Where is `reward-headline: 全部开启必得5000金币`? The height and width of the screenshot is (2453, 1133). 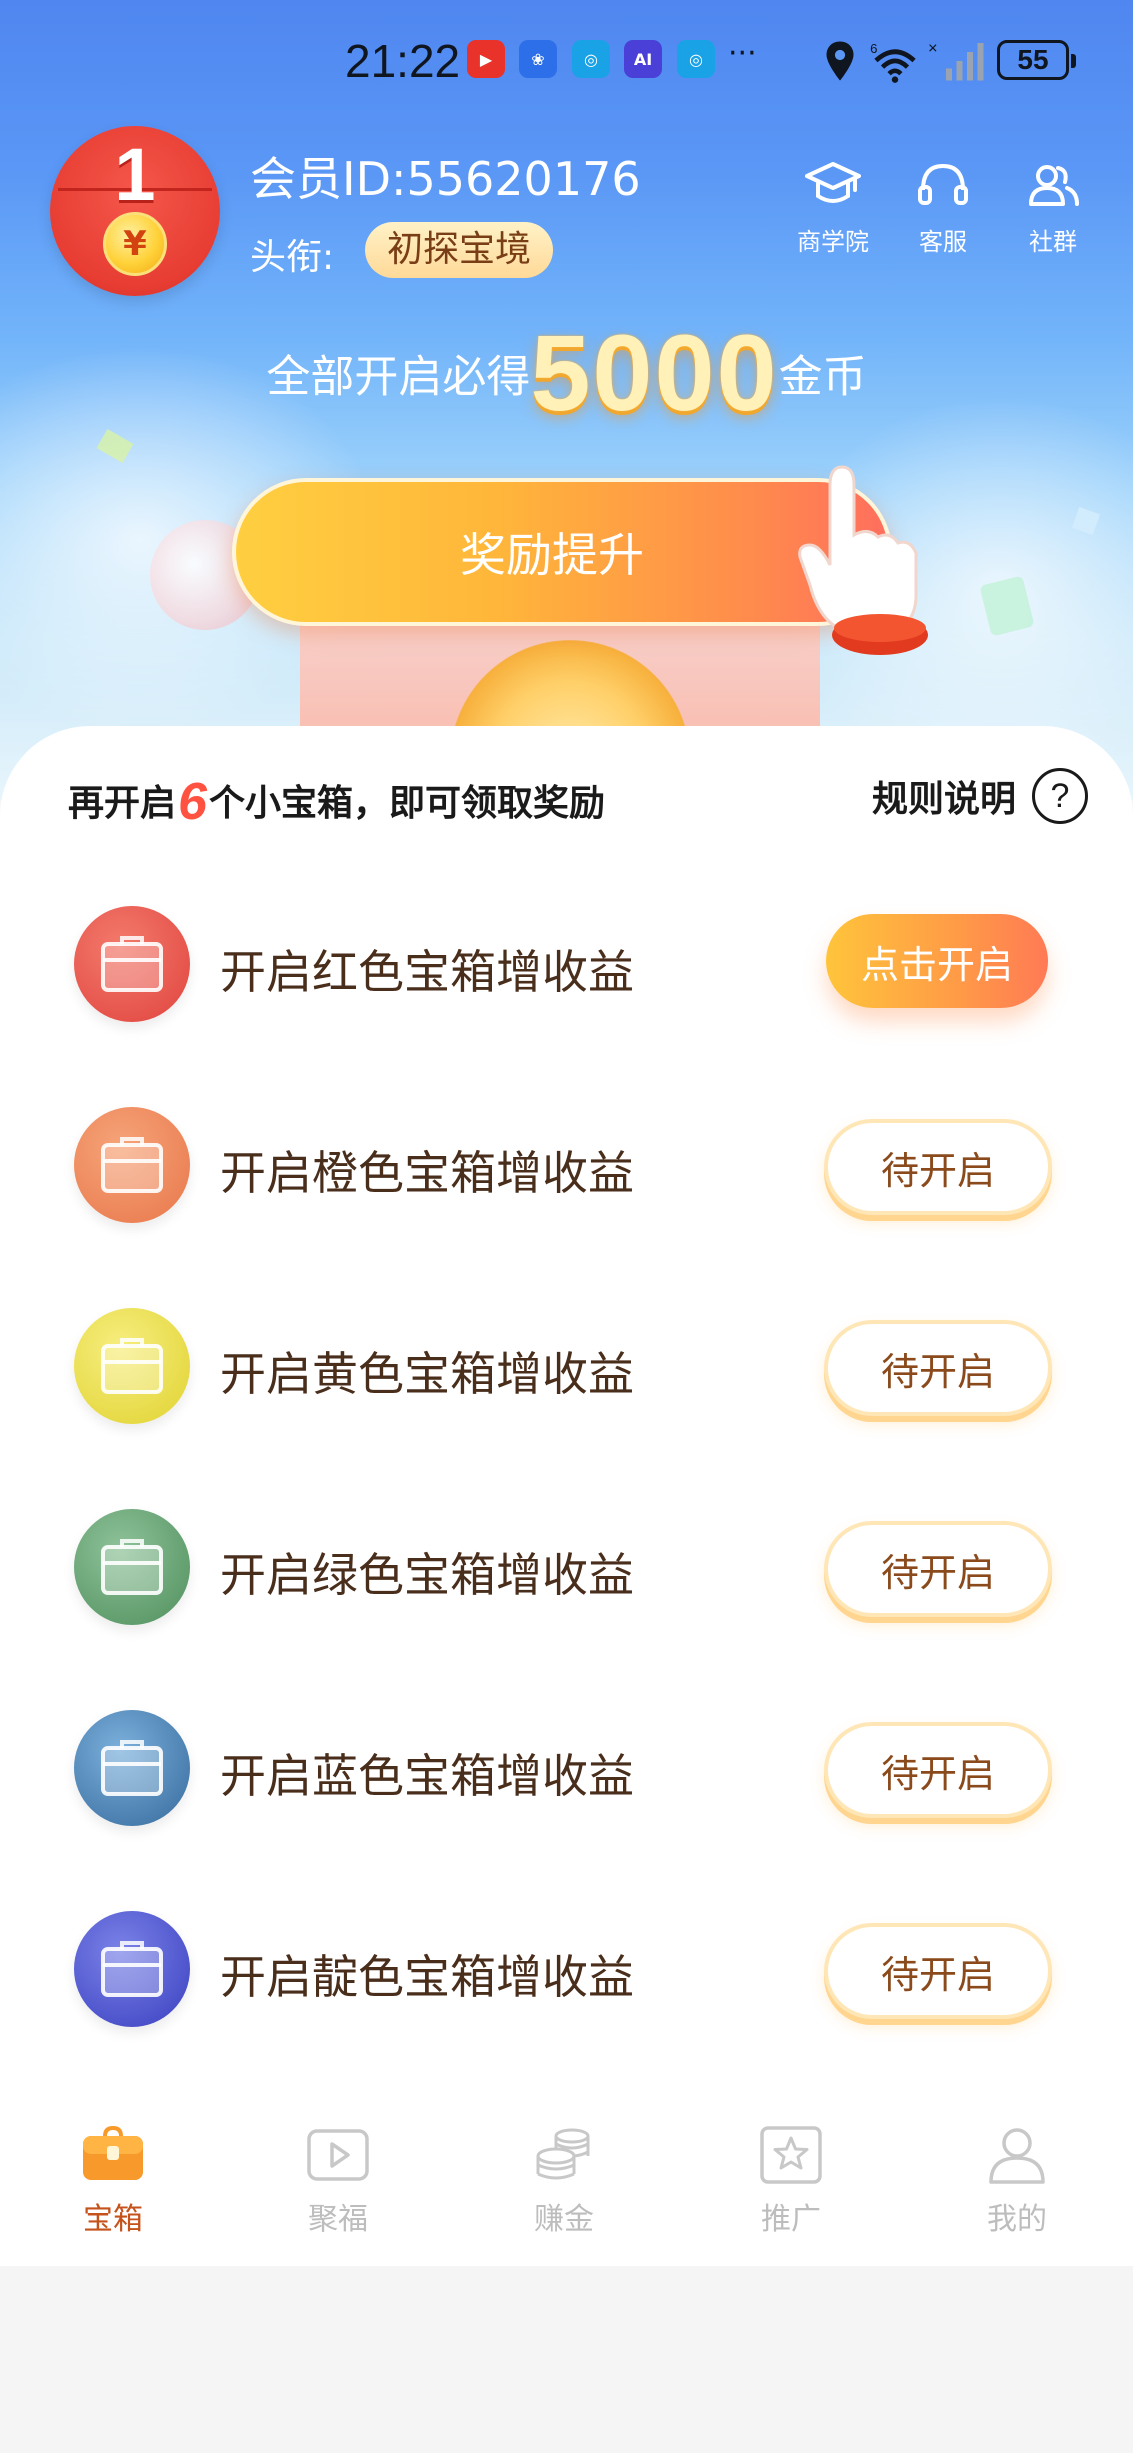 reward-headline: 全部开启必得5000金币 is located at coordinates (566, 372).